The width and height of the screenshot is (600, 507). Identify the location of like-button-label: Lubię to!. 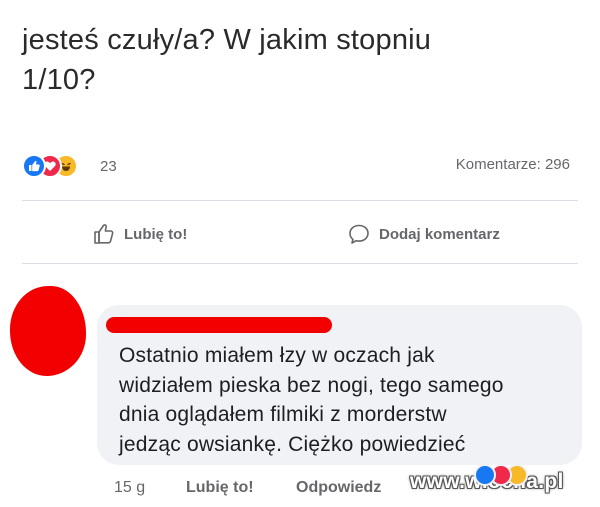
(156, 234).